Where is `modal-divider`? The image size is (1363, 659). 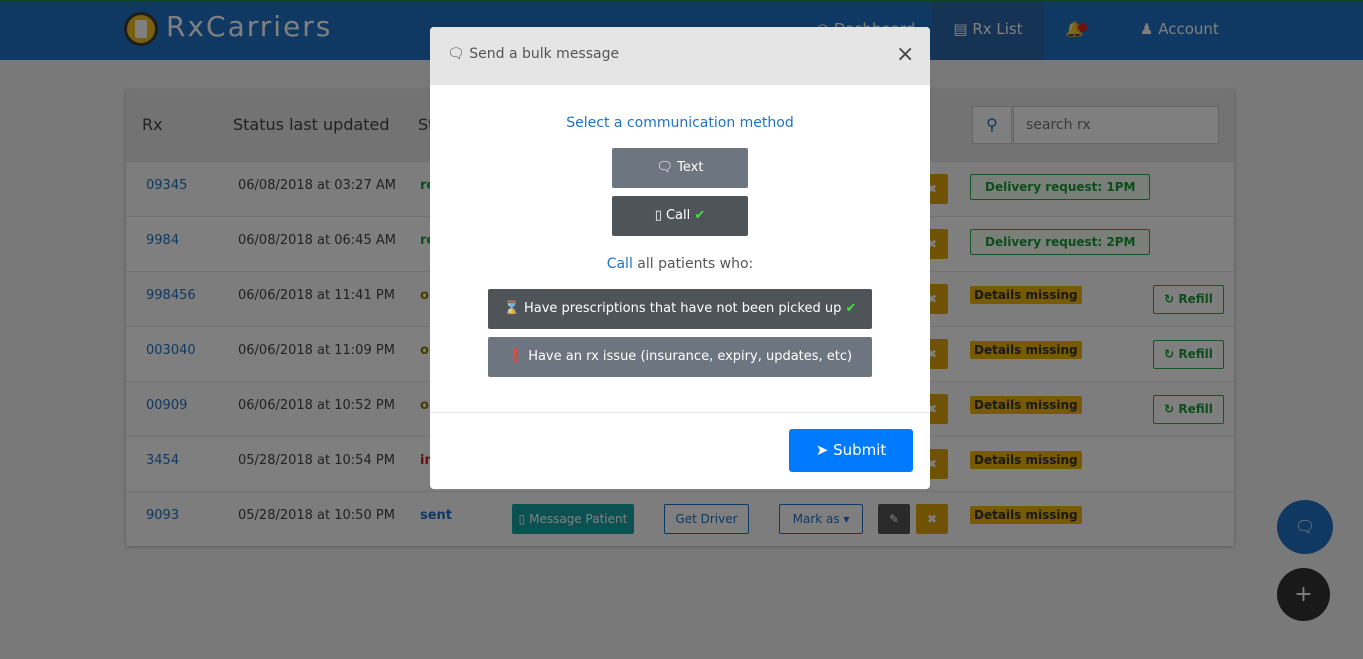 modal-divider is located at coordinates (680, 412).